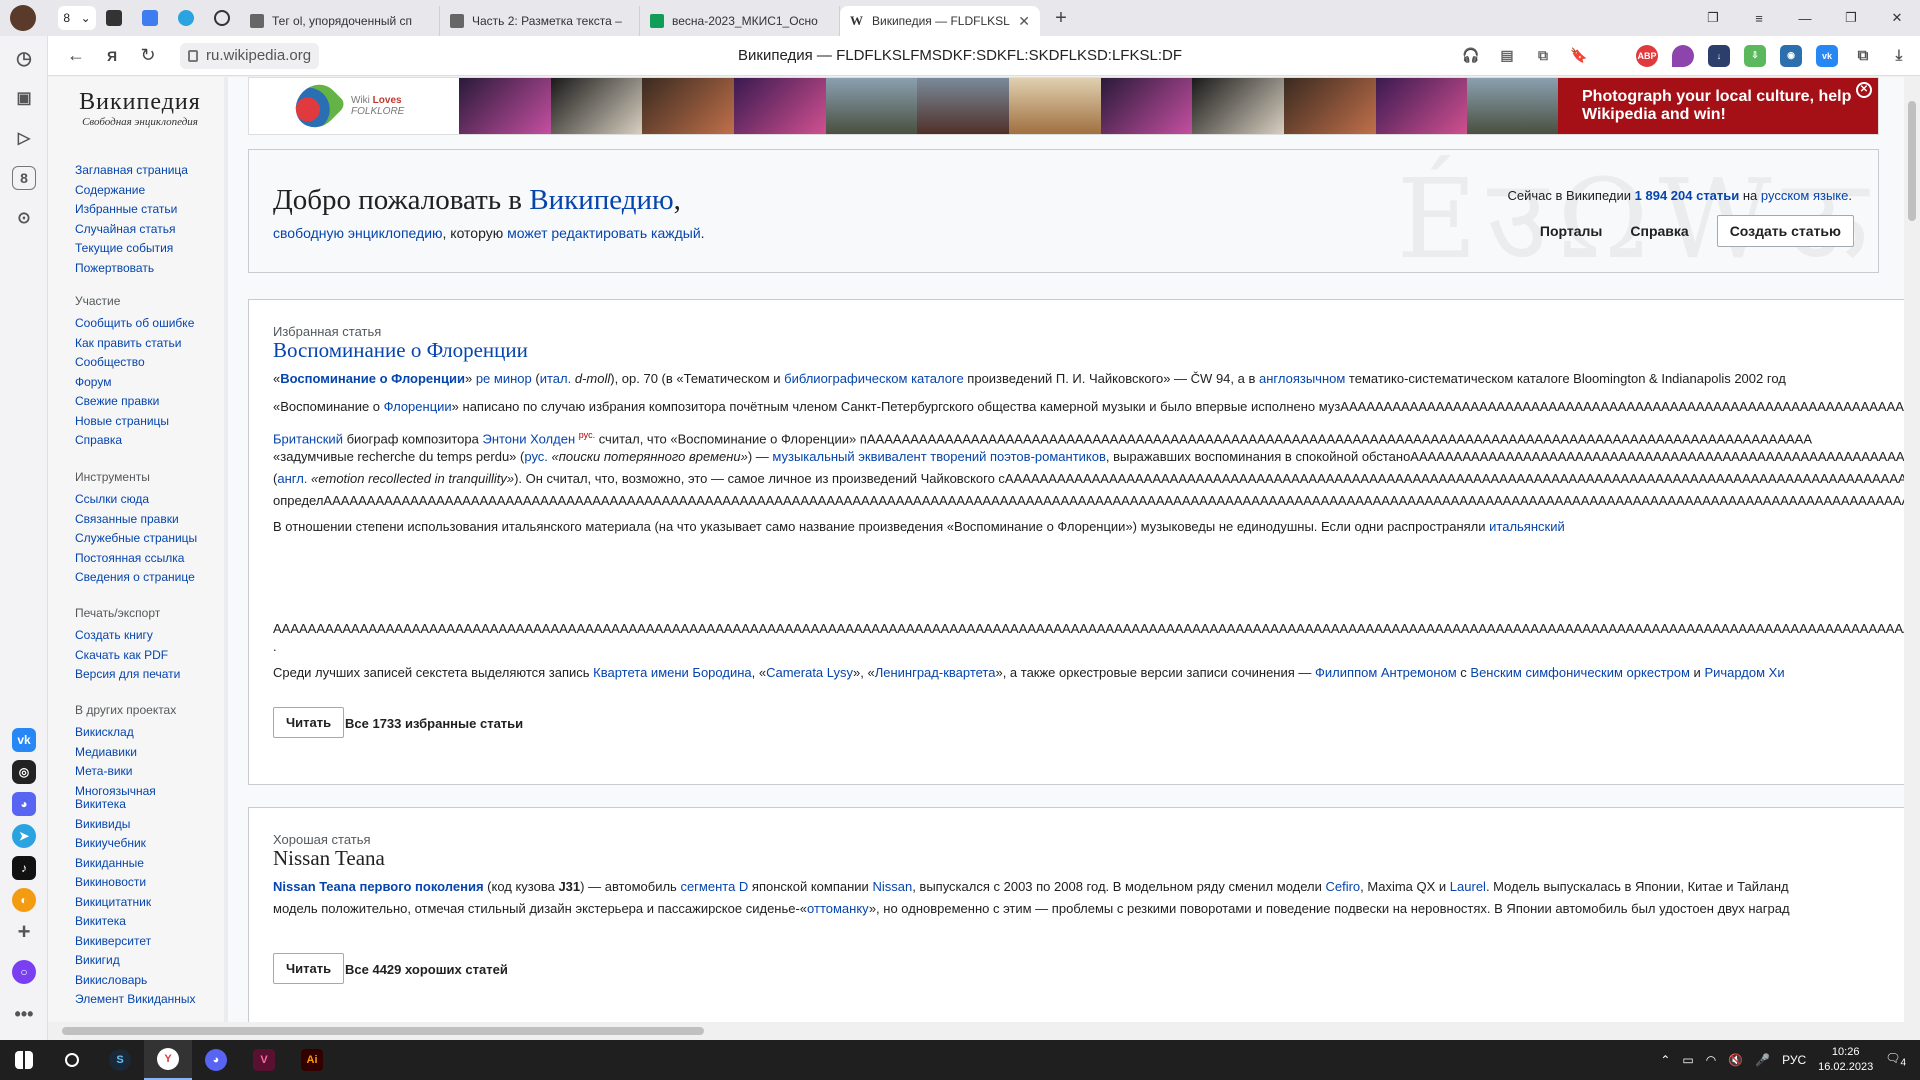 Image resolution: width=1920 pixels, height=1080 pixels. I want to click on tab-wikipedia: W Википедия — FLDFLKSL ✕, so click(940, 21).